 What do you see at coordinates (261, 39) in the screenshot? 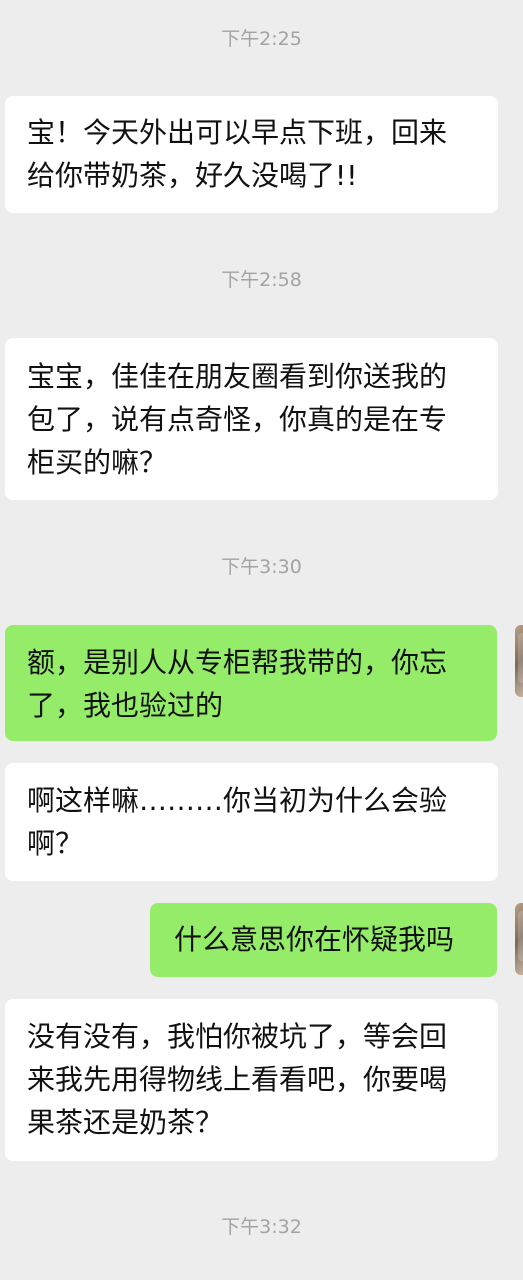
I see `timestamp: 下午2:25` at bounding box center [261, 39].